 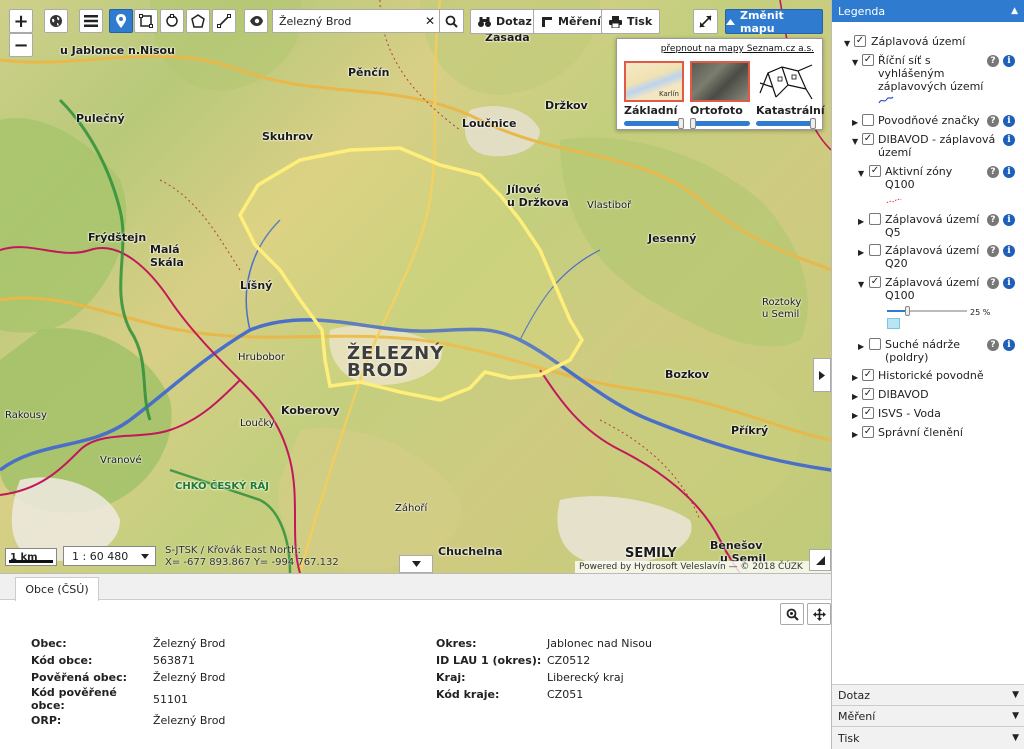 What do you see at coordinates (860, 41) in the screenshot?
I see `layer-checkbox-zaplavova-uzemi: ✓` at bounding box center [860, 41].